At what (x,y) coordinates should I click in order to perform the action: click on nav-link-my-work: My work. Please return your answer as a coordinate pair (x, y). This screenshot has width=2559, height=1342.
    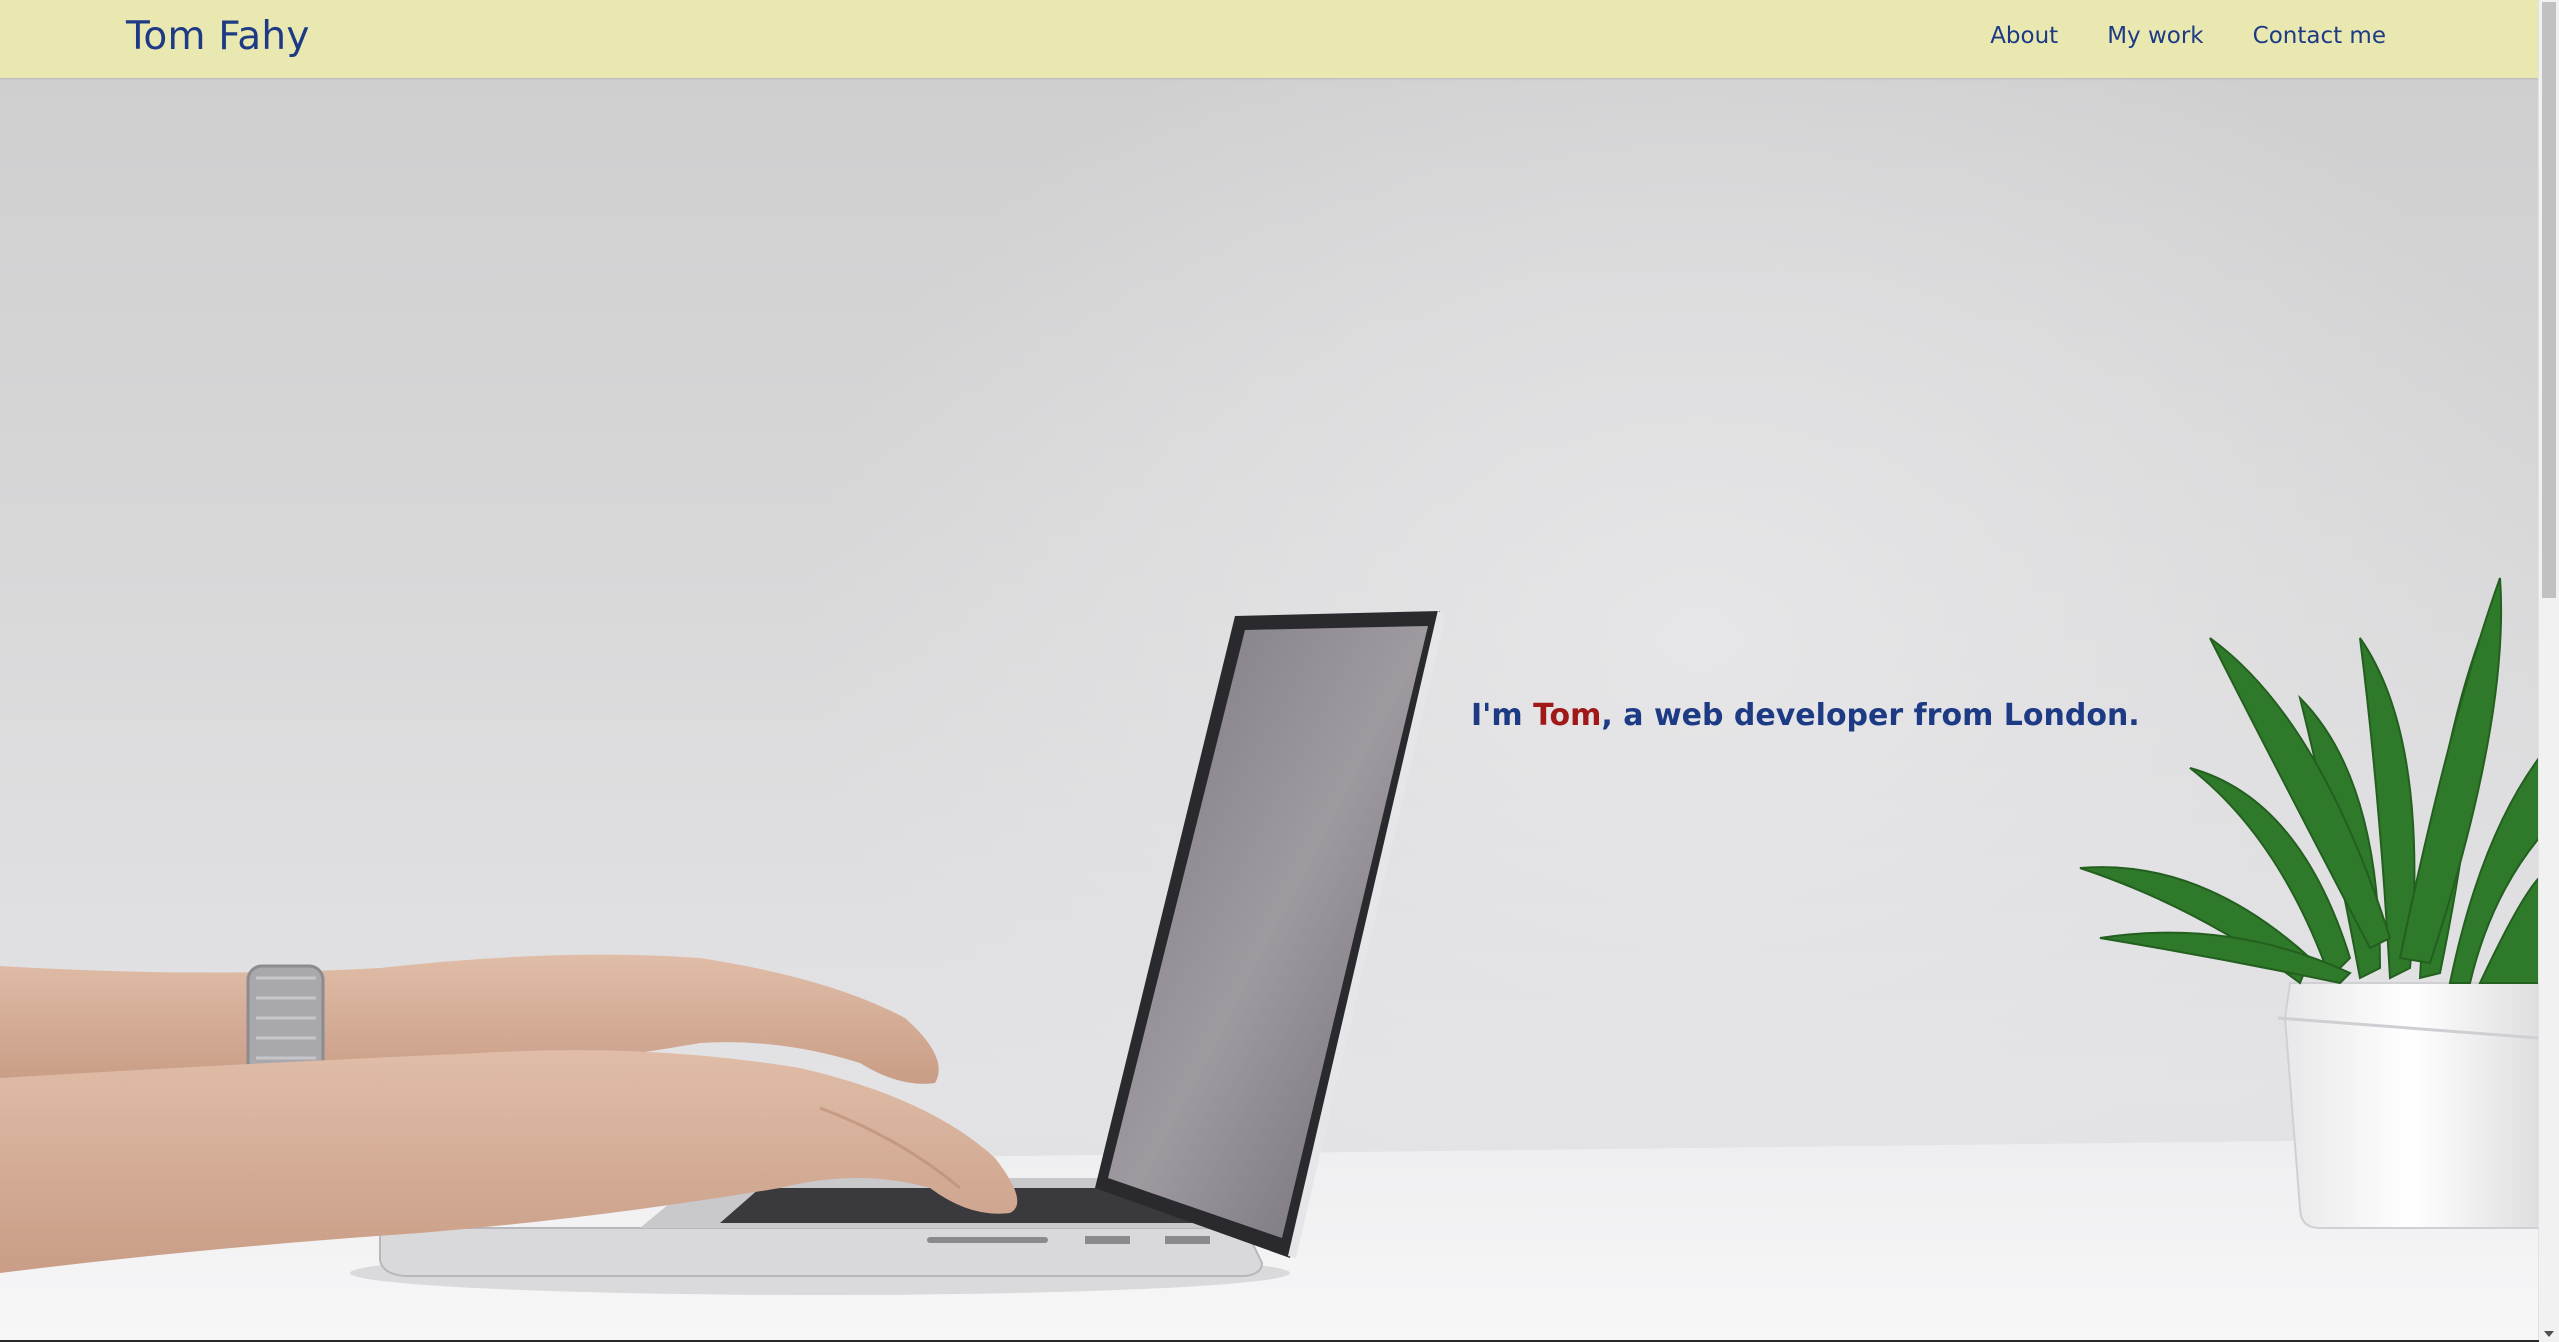
    Looking at the image, I should click on (2155, 36).